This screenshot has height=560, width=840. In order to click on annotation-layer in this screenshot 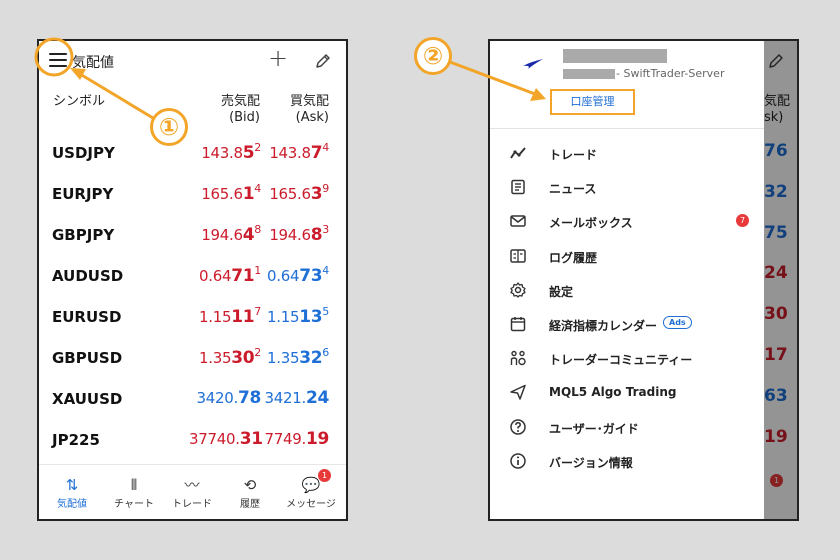, I will do `click(290, 80)`.